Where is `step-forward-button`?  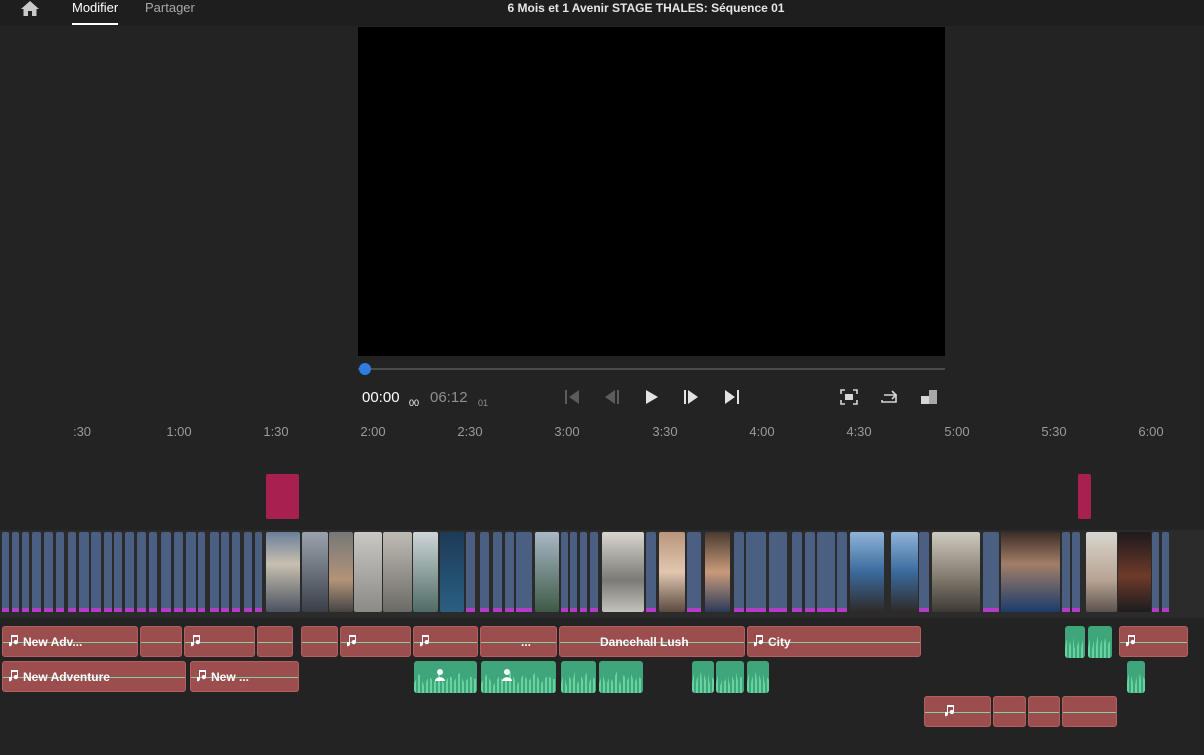
step-forward-button is located at coordinates (691, 397).